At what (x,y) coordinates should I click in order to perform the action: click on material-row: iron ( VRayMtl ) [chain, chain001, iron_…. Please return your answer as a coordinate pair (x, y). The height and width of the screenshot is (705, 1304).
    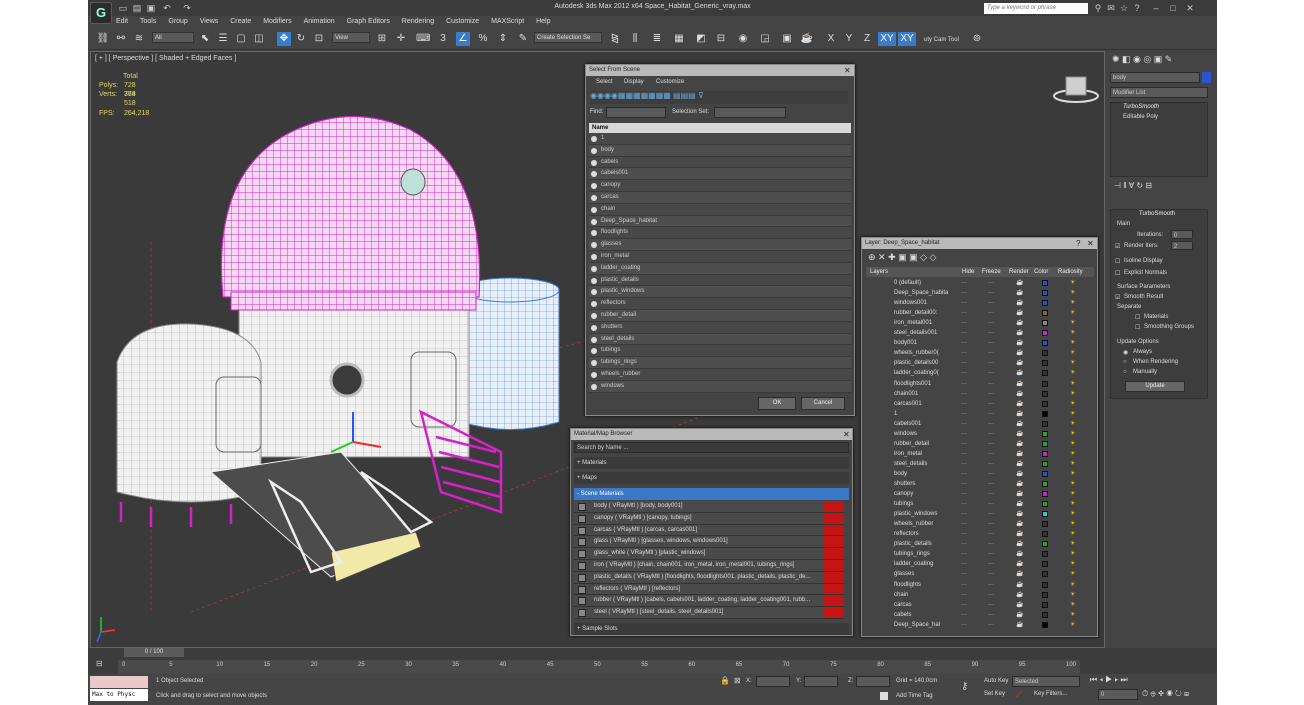
    Looking at the image, I should click on (709, 566).